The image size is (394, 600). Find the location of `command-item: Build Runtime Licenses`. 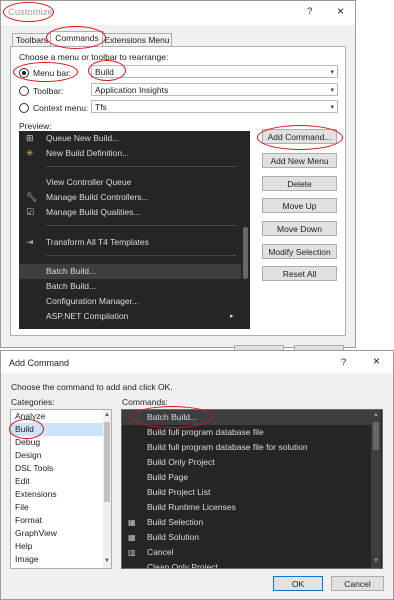

command-item: Build Runtime Licenses is located at coordinates (247, 507).